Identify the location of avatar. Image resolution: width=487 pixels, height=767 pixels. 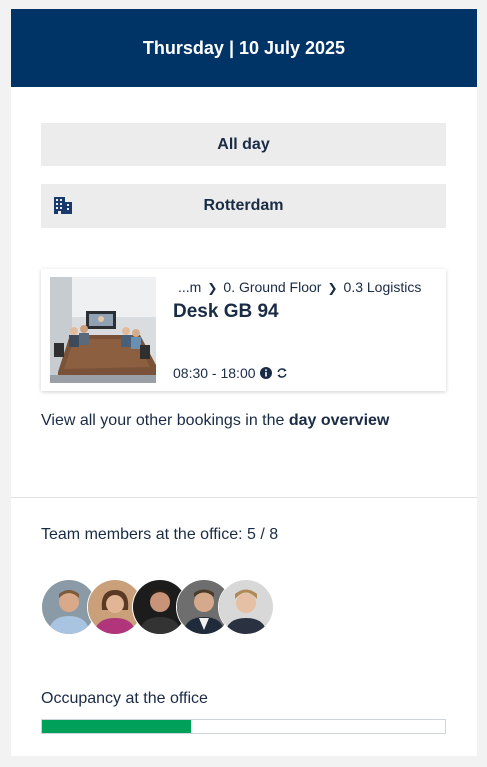
(246, 607).